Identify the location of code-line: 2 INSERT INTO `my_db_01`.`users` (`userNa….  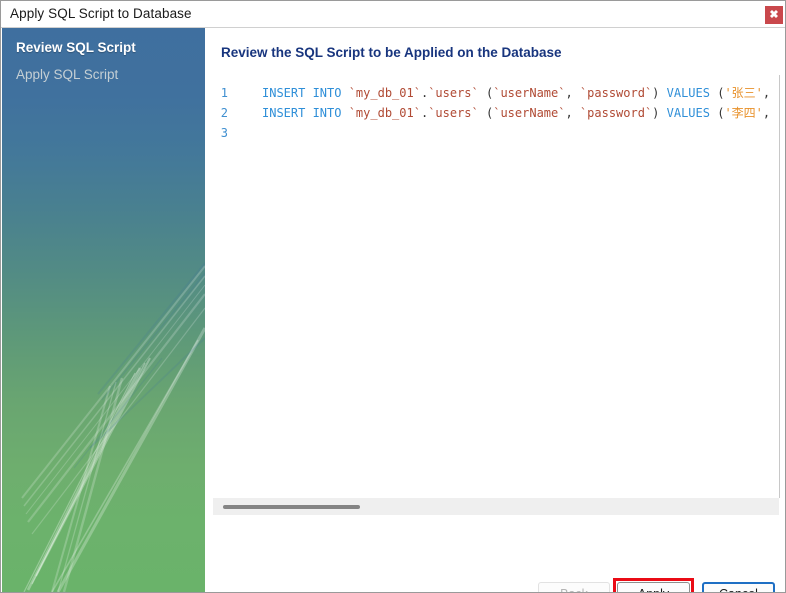
(493, 113).